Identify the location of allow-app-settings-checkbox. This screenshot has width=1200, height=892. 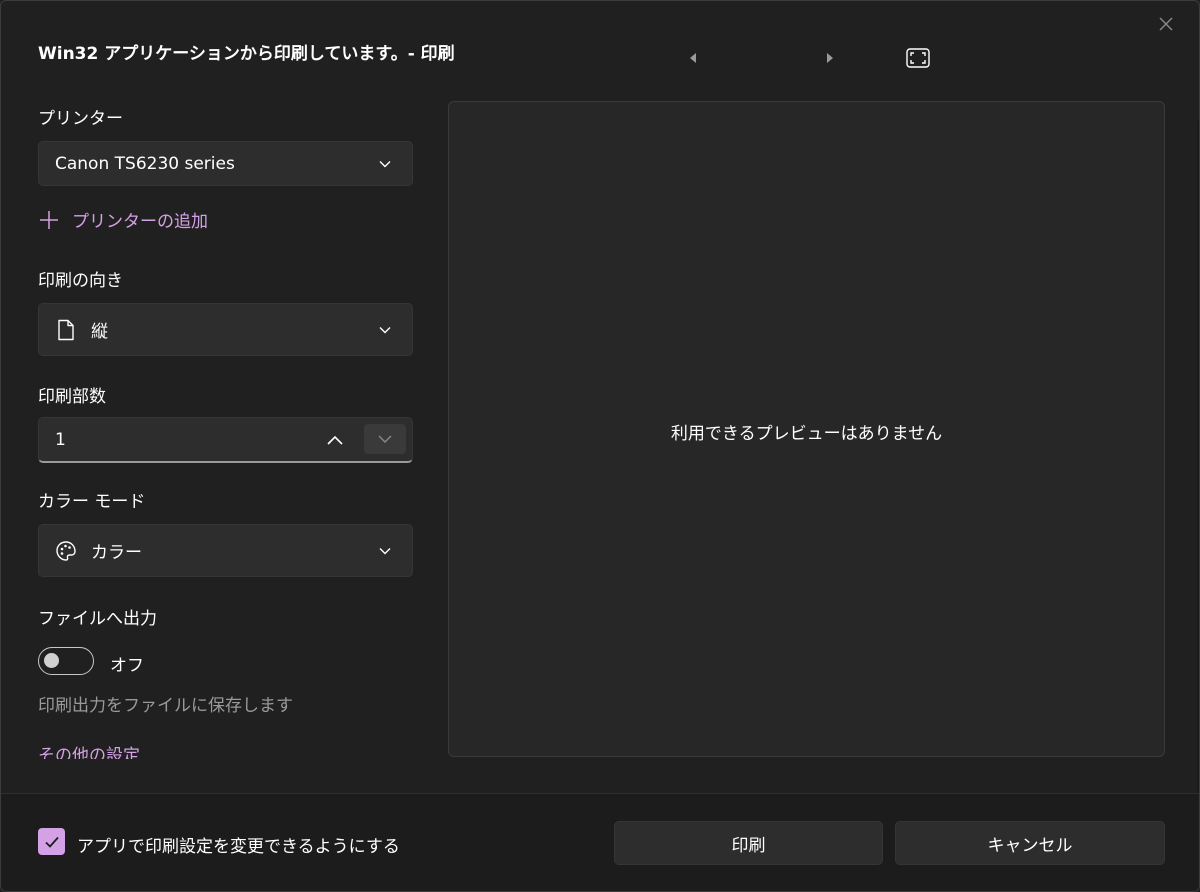
(51, 841).